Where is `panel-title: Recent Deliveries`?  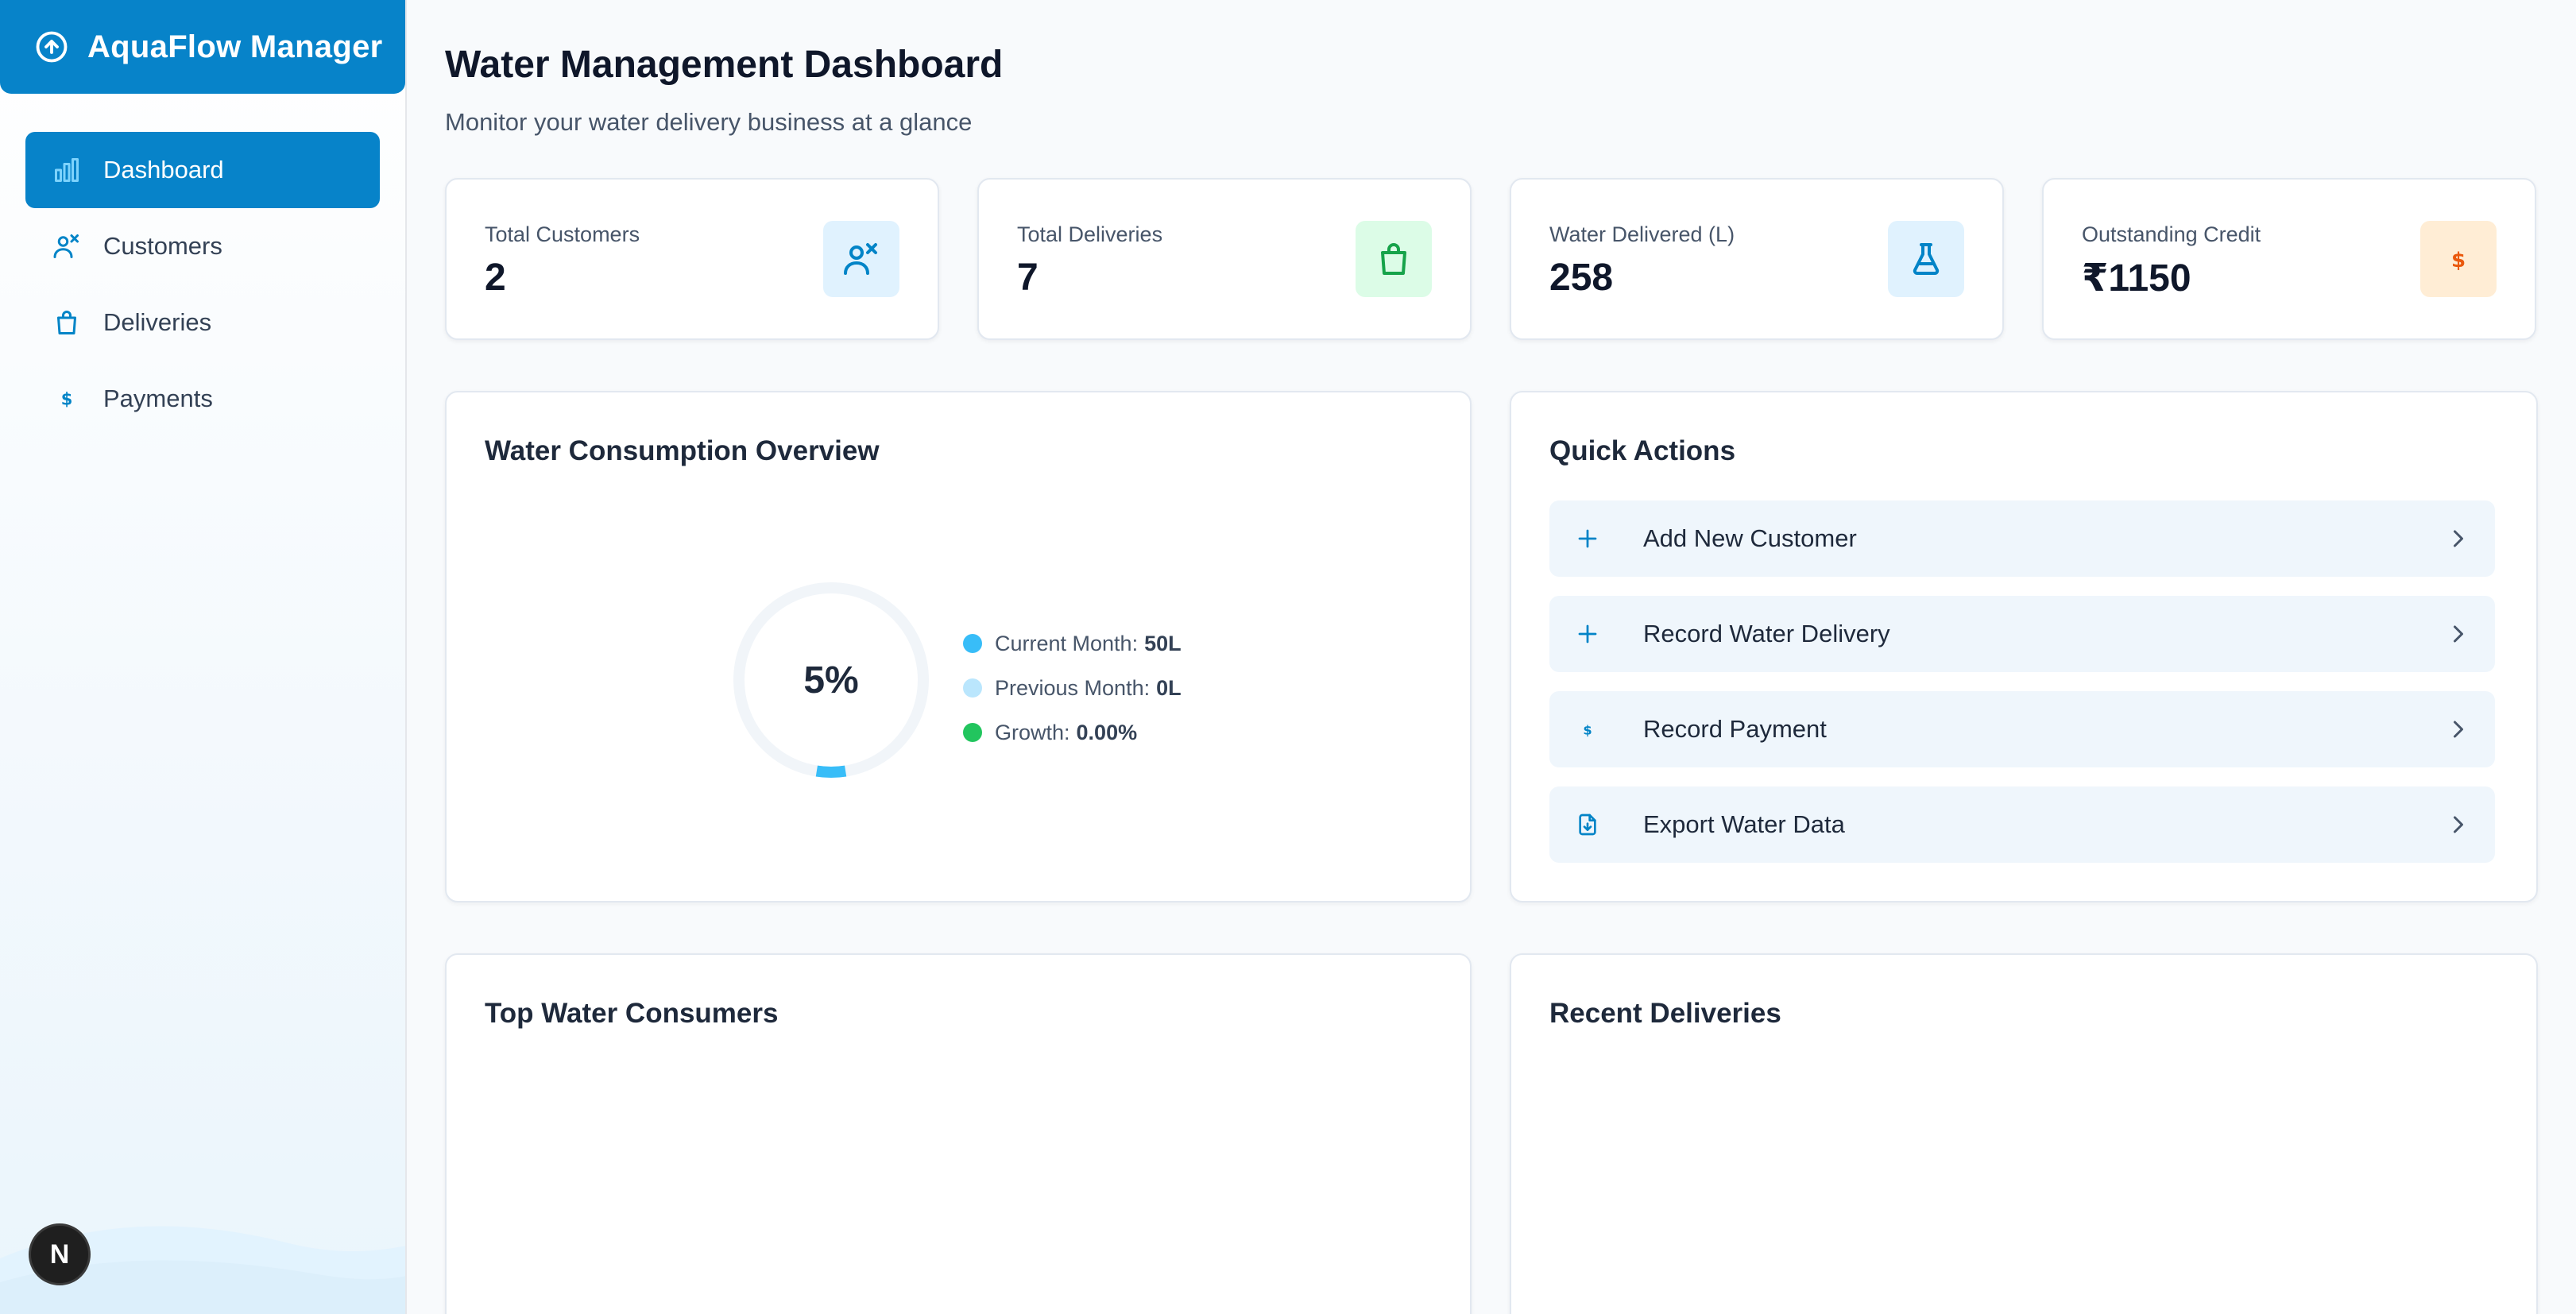
panel-title: Recent Deliveries is located at coordinates (1665, 1014).